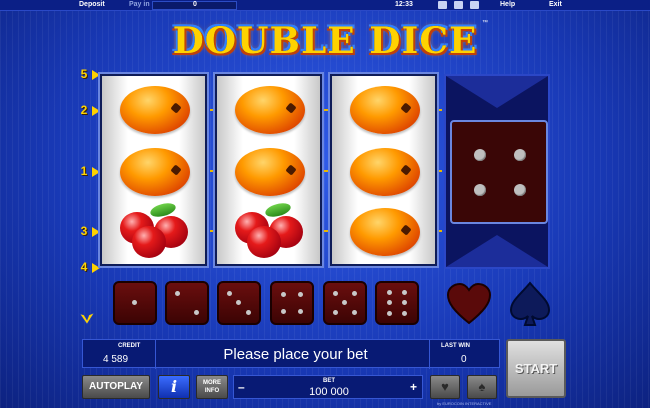 Image resolution: width=650 pixels, height=408 pixels. I want to click on payline-5: 5, so click(84, 74).